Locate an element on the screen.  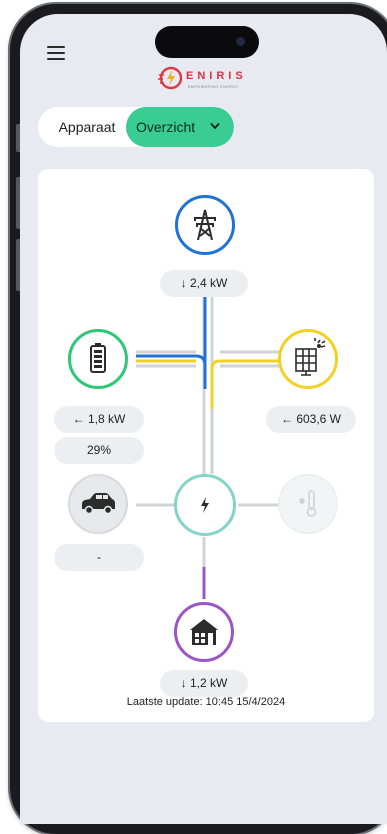
car-icon is located at coordinates (98, 504).